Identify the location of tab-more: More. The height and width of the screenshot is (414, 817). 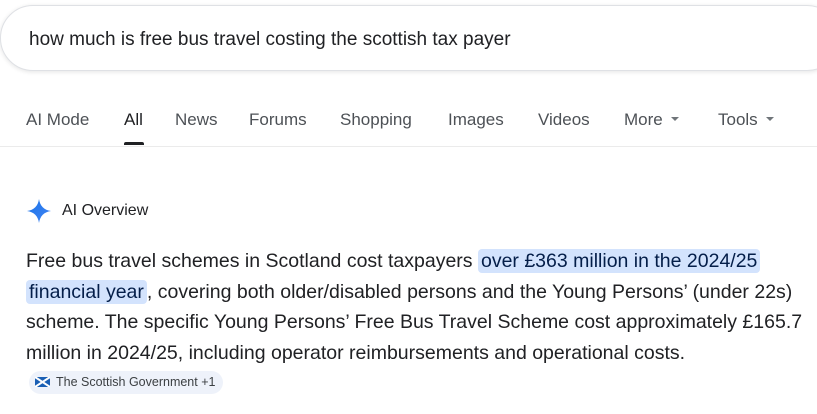
(651, 120).